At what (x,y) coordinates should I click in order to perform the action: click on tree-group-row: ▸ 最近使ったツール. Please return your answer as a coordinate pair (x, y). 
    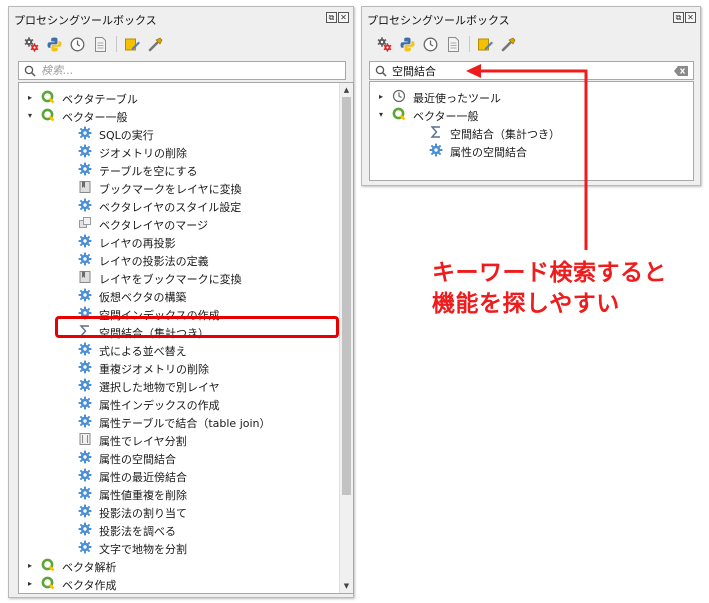
    Looking at the image, I should click on (531, 96).